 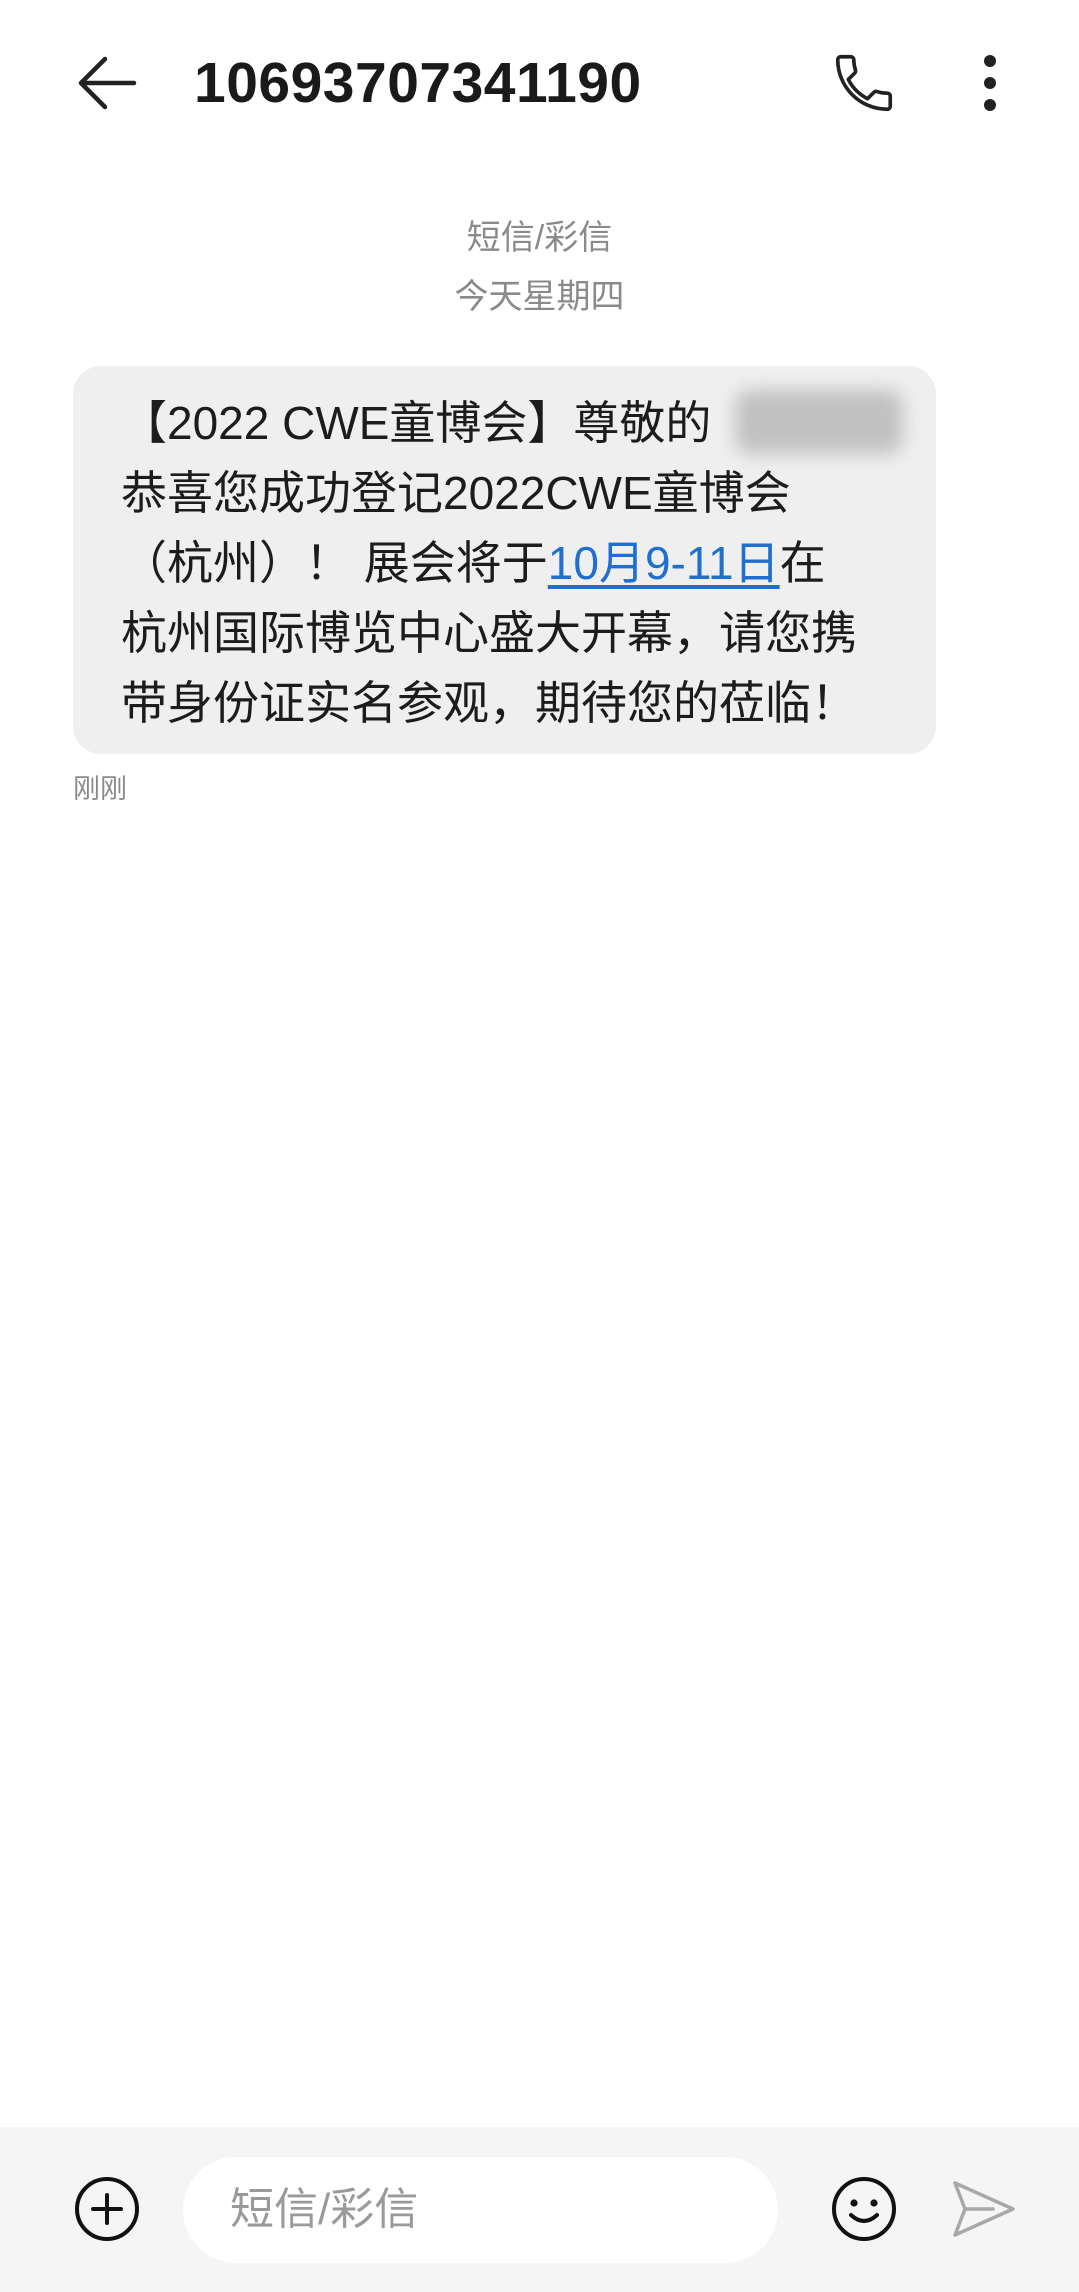 I want to click on more-vertical-icon, so click(x=990, y=83).